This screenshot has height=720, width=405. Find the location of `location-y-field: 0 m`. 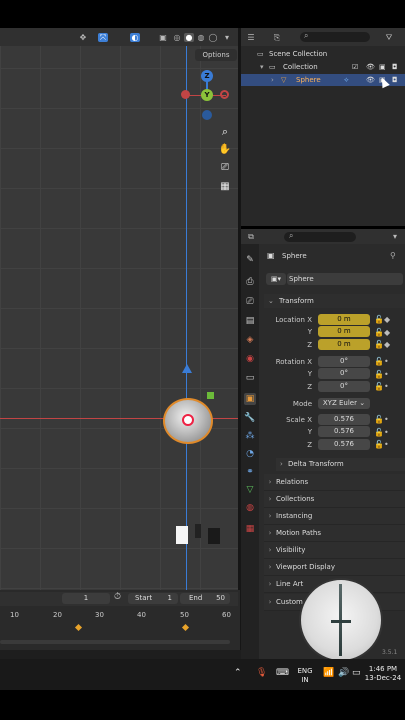

location-y-field: 0 m is located at coordinates (344, 331).